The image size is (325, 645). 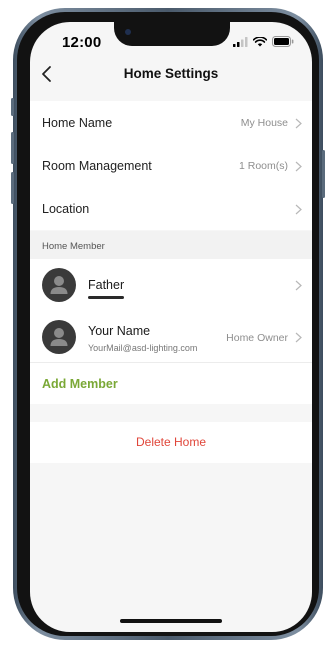 What do you see at coordinates (264, 122) in the screenshot?
I see `row-value: My House` at bounding box center [264, 122].